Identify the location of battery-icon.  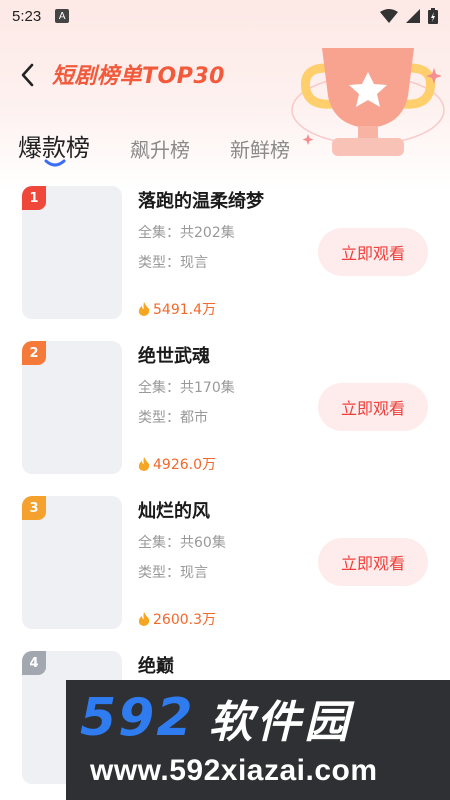
(433, 16).